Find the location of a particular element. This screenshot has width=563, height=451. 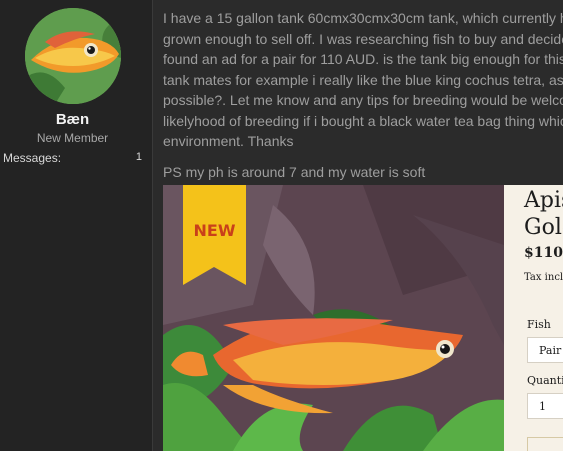

author-name: Bæn is located at coordinates (72, 119).